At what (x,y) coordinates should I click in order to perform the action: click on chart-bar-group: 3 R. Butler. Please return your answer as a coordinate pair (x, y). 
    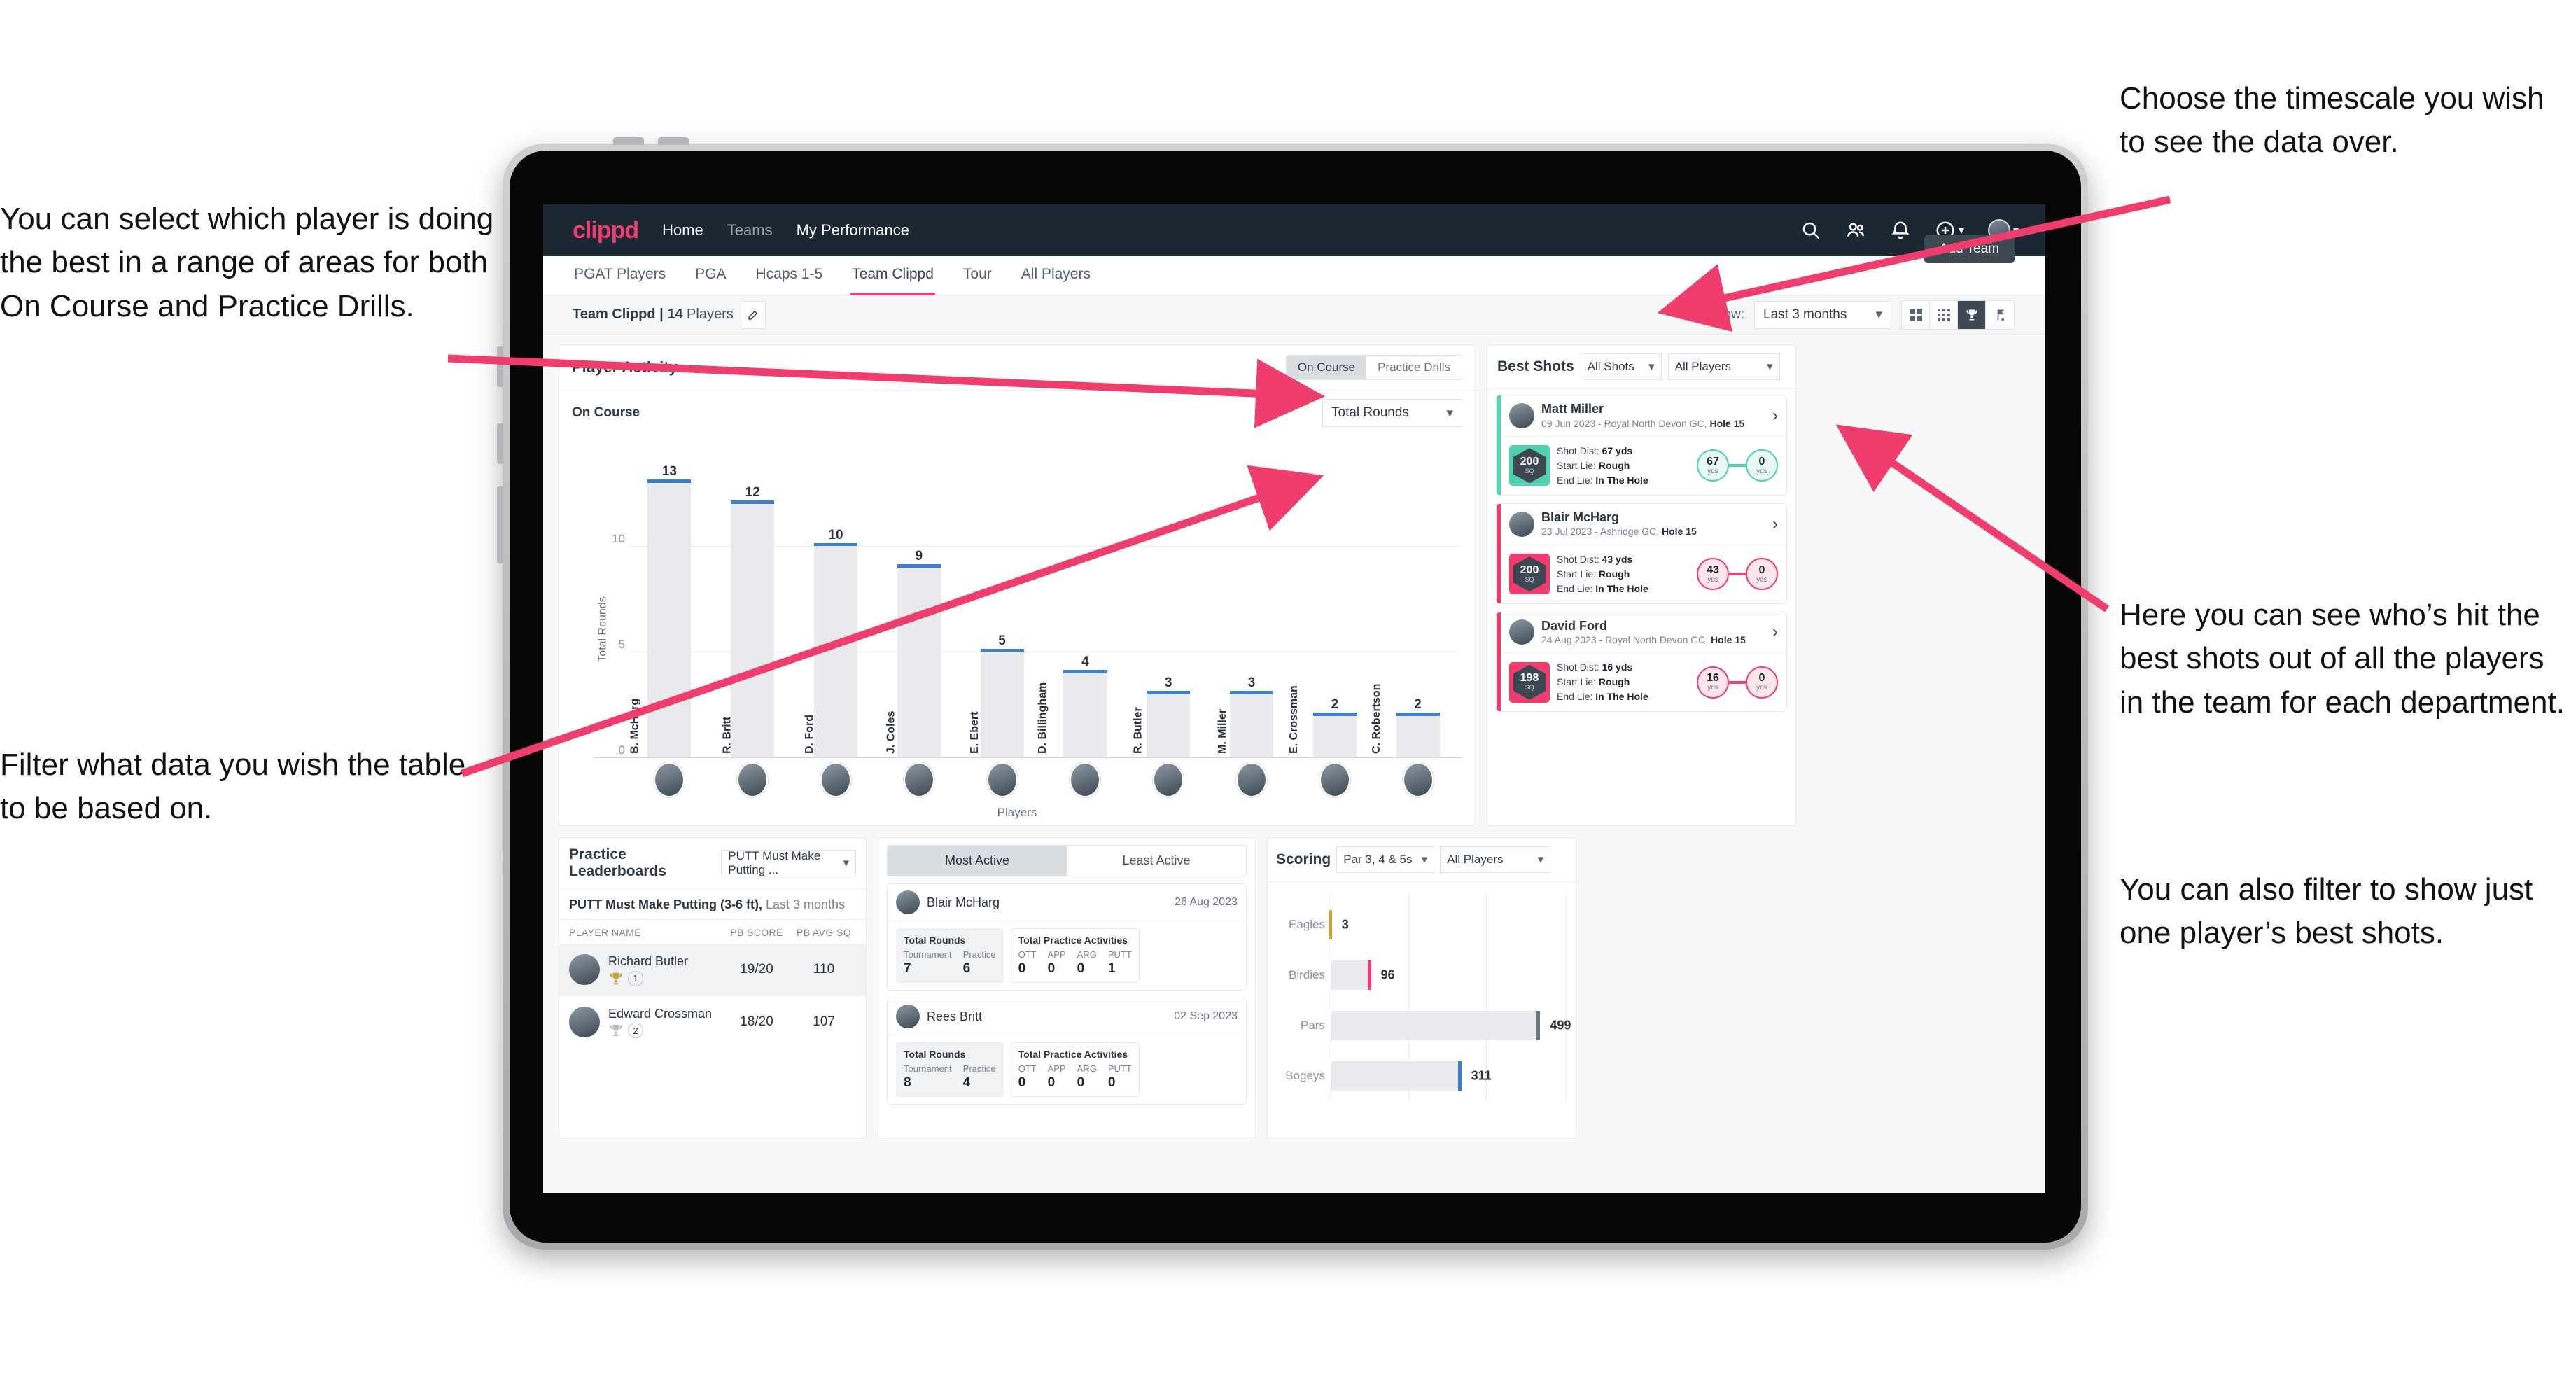
    Looking at the image, I should click on (1168, 610).